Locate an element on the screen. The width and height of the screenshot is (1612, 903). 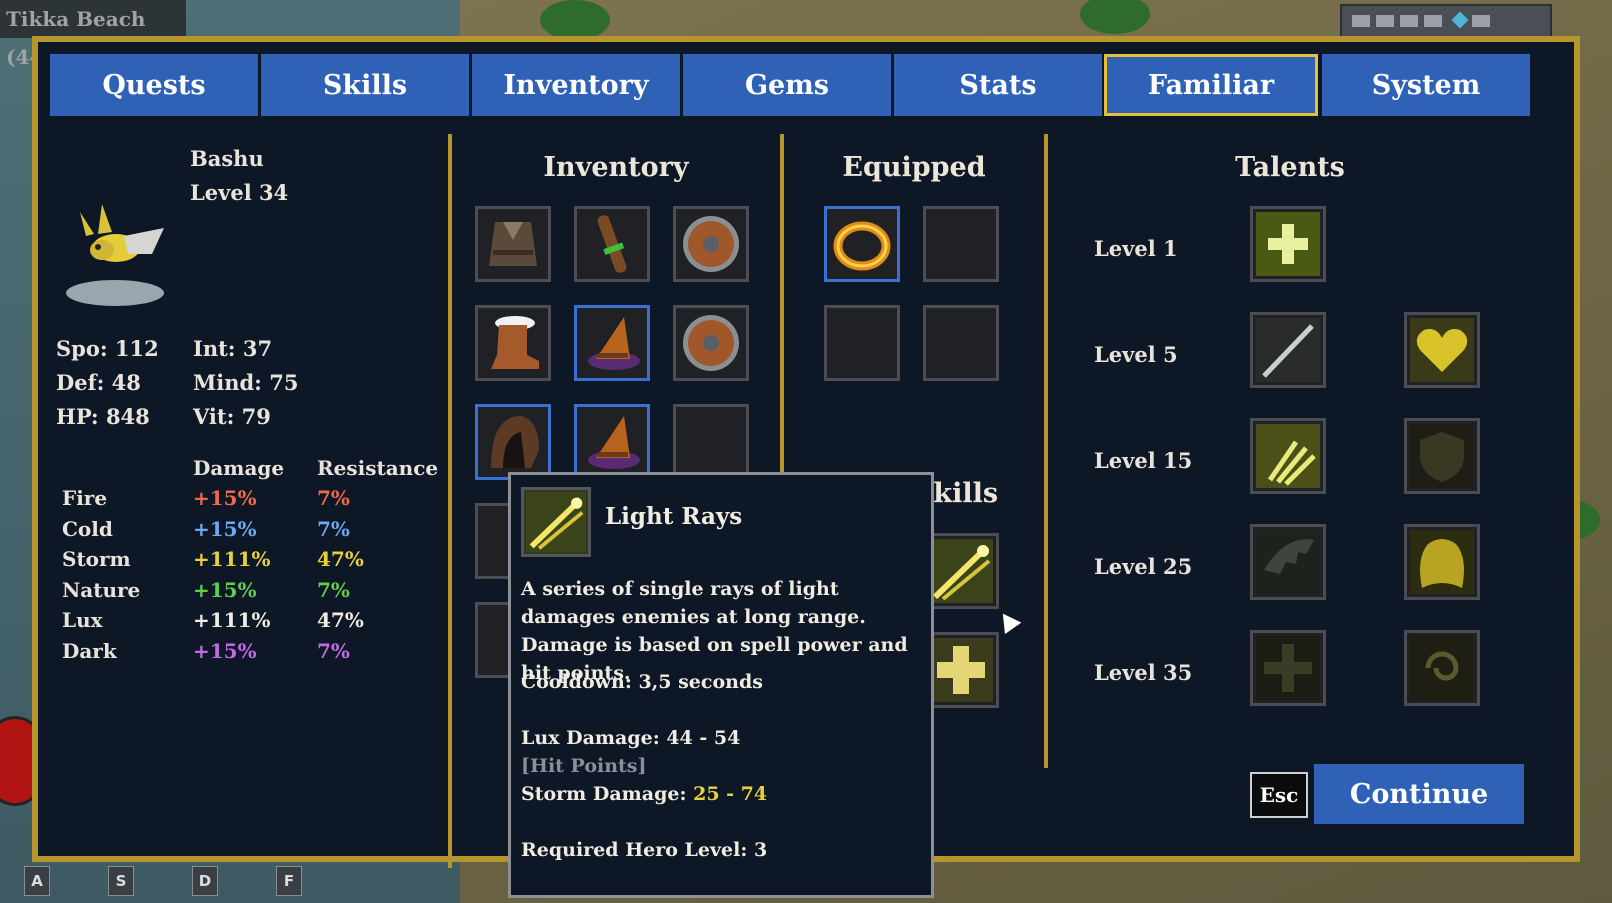
tooltip-title: Light Rays is located at coordinates (674, 516).